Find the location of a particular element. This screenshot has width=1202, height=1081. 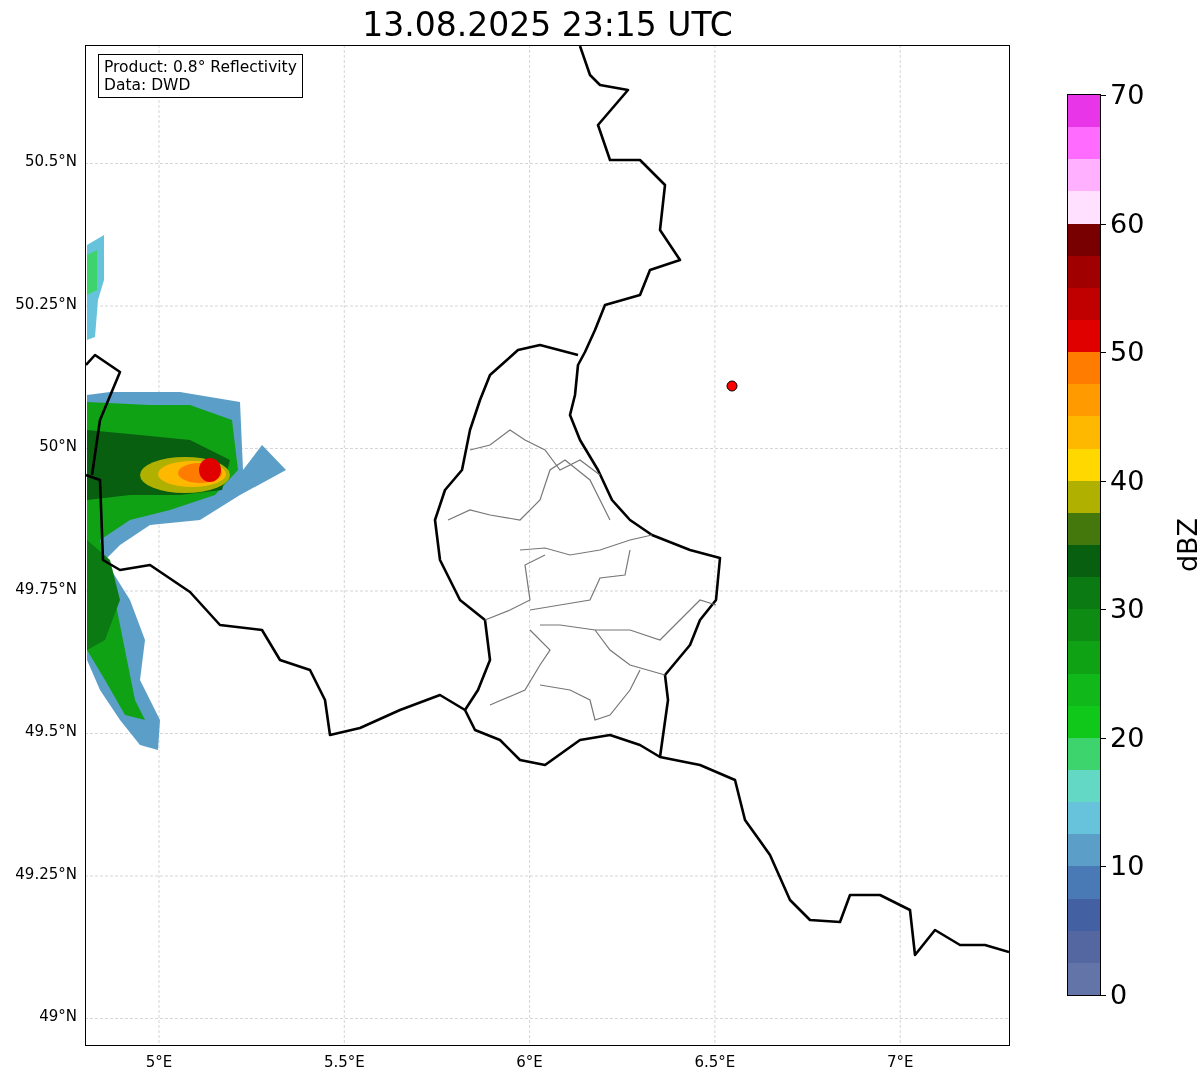

colorbar-tick-label: 60 is located at coordinates (1127, 223).